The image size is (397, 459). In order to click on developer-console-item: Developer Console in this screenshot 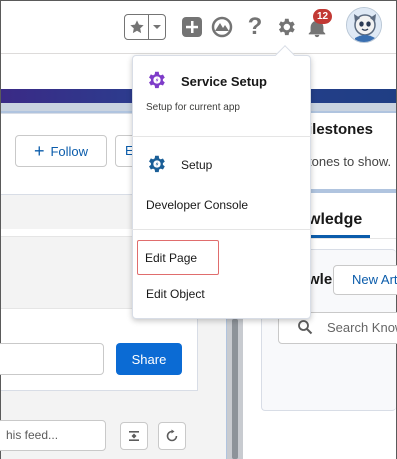, I will do `click(197, 205)`.